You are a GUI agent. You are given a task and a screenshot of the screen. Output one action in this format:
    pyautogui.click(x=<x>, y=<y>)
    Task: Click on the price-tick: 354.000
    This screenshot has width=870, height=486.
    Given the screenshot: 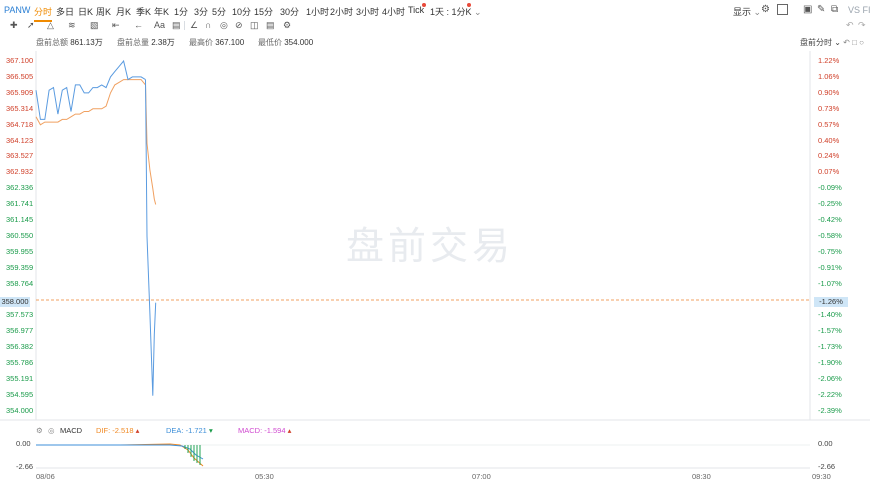 What is the action you would take?
    pyautogui.click(x=20, y=410)
    